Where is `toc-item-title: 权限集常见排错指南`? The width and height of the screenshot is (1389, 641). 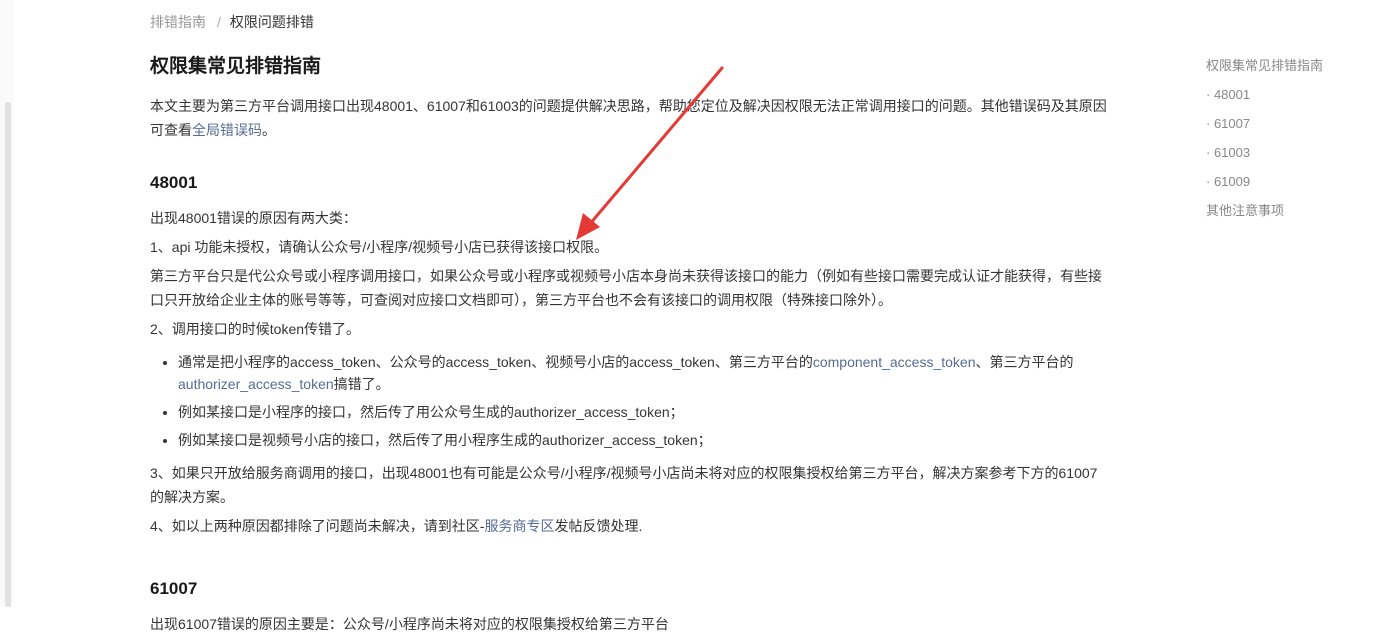 toc-item-title: 权限集常见排错指南 is located at coordinates (1264, 66).